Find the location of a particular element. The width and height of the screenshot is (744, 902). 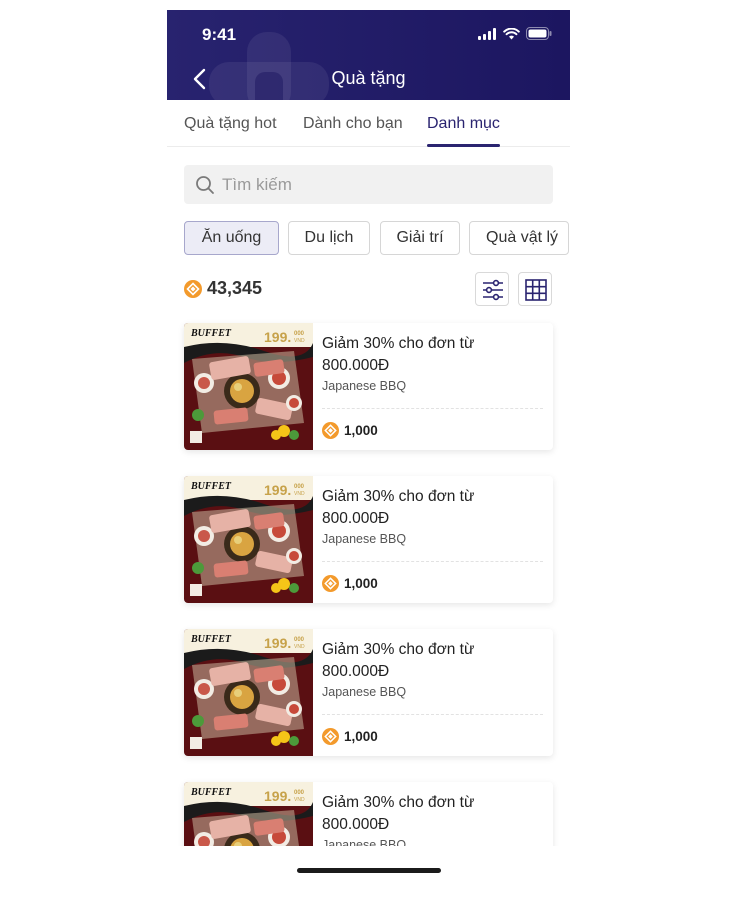

tab-categories: Danh mục is located at coordinates (463, 124).